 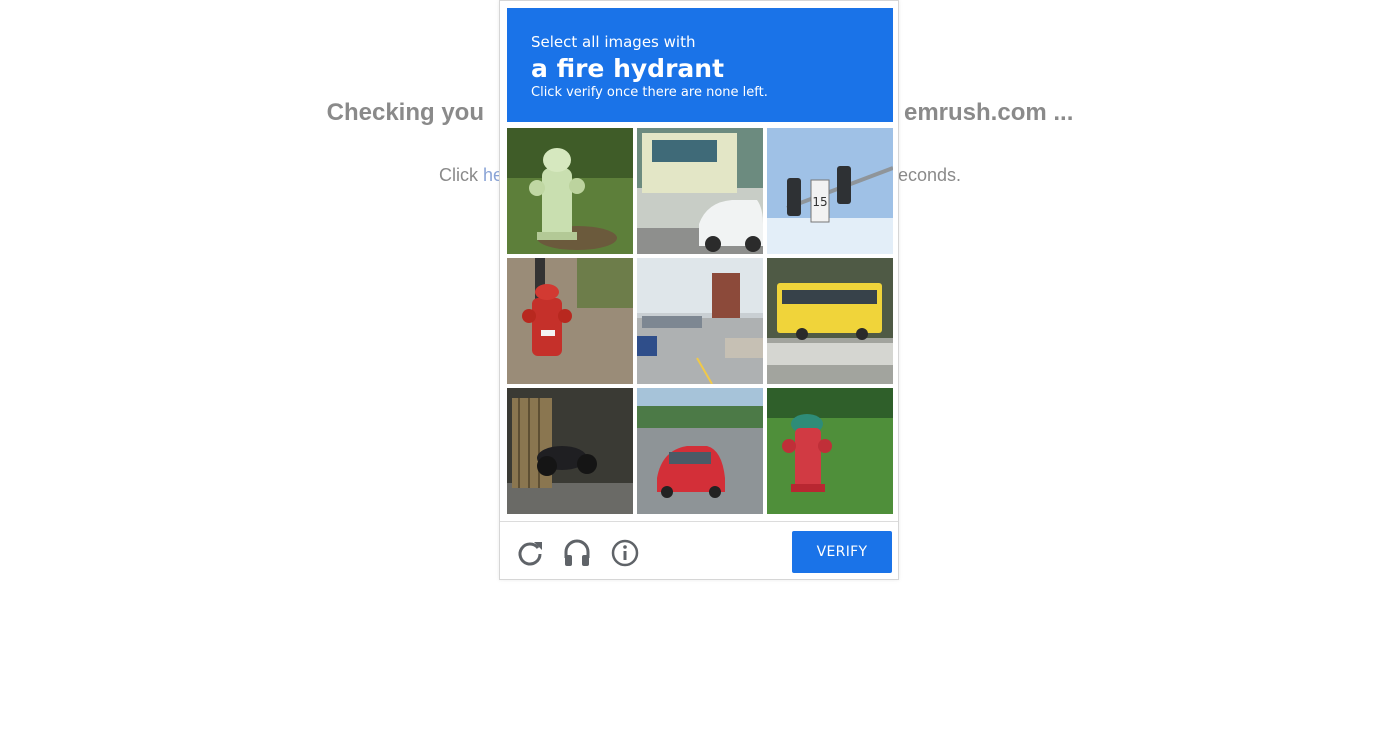 I want to click on subtext-prefix: Click, so click(x=460, y=175).